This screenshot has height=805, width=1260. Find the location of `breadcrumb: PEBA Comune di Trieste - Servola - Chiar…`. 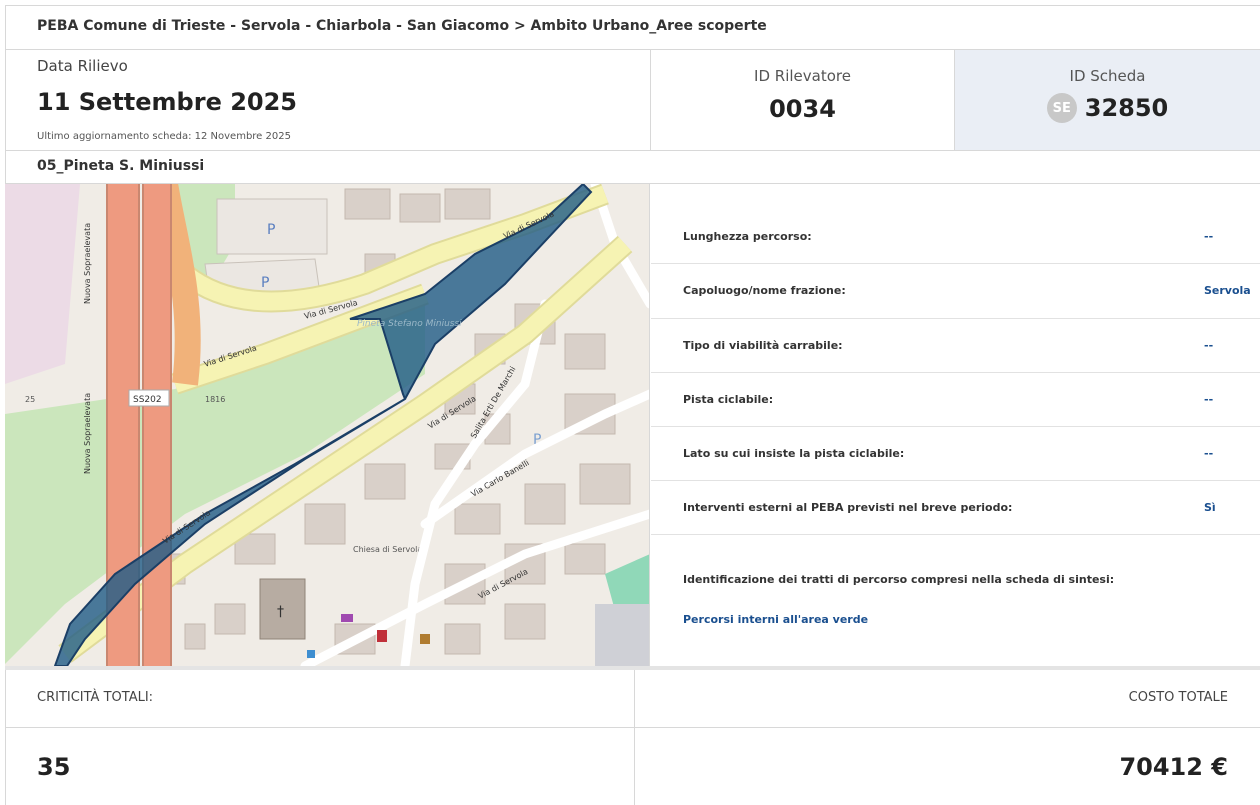

breadcrumb: PEBA Comune di Trieste - Servola - Chiar… is located at coordinates (632, 27).